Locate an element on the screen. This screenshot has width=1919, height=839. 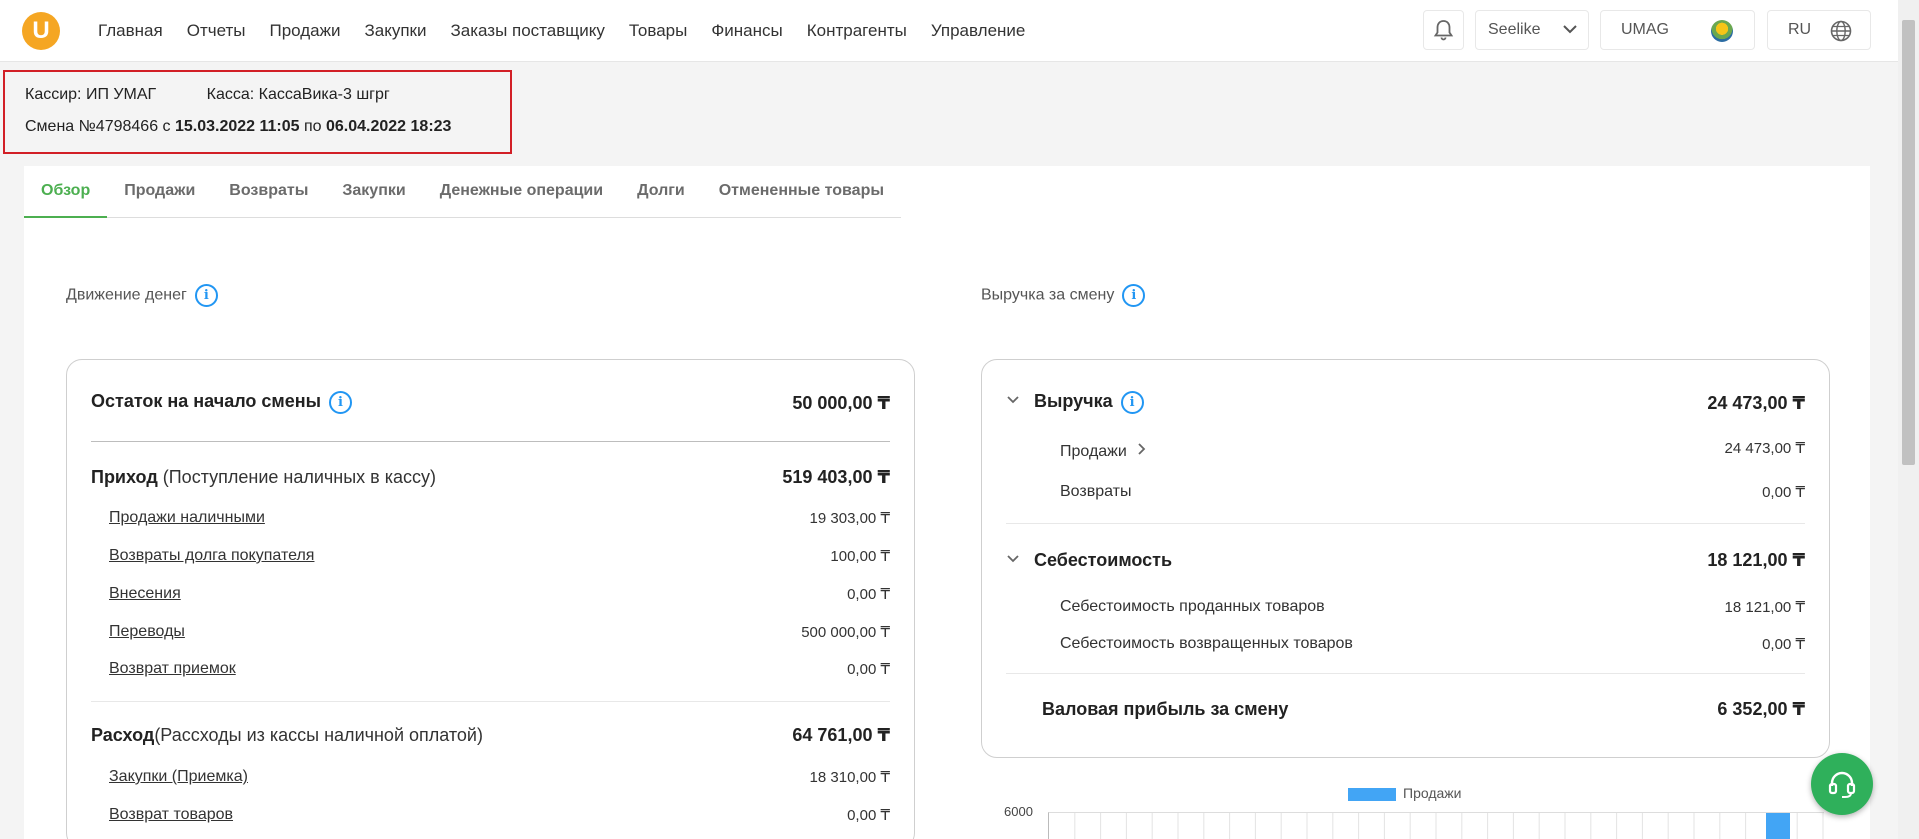
shift-number: Смена №4798466 с is located at coordinates (100, 126).